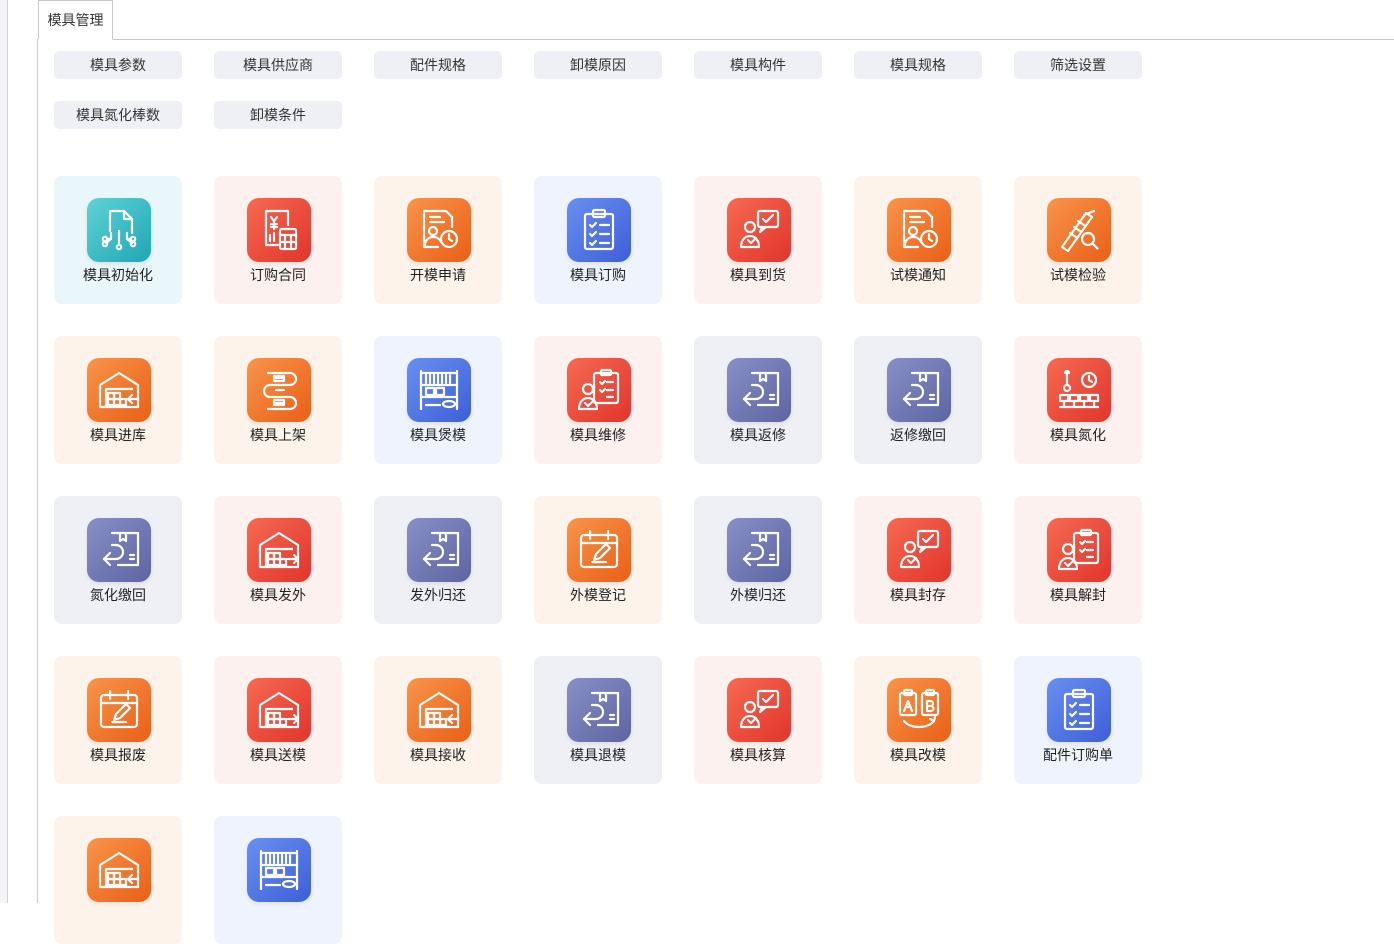  What do you see at coordinates (758, 275) in the screenshot?
I see `tile-label: 模具到货` at bounding box center [758, 275].